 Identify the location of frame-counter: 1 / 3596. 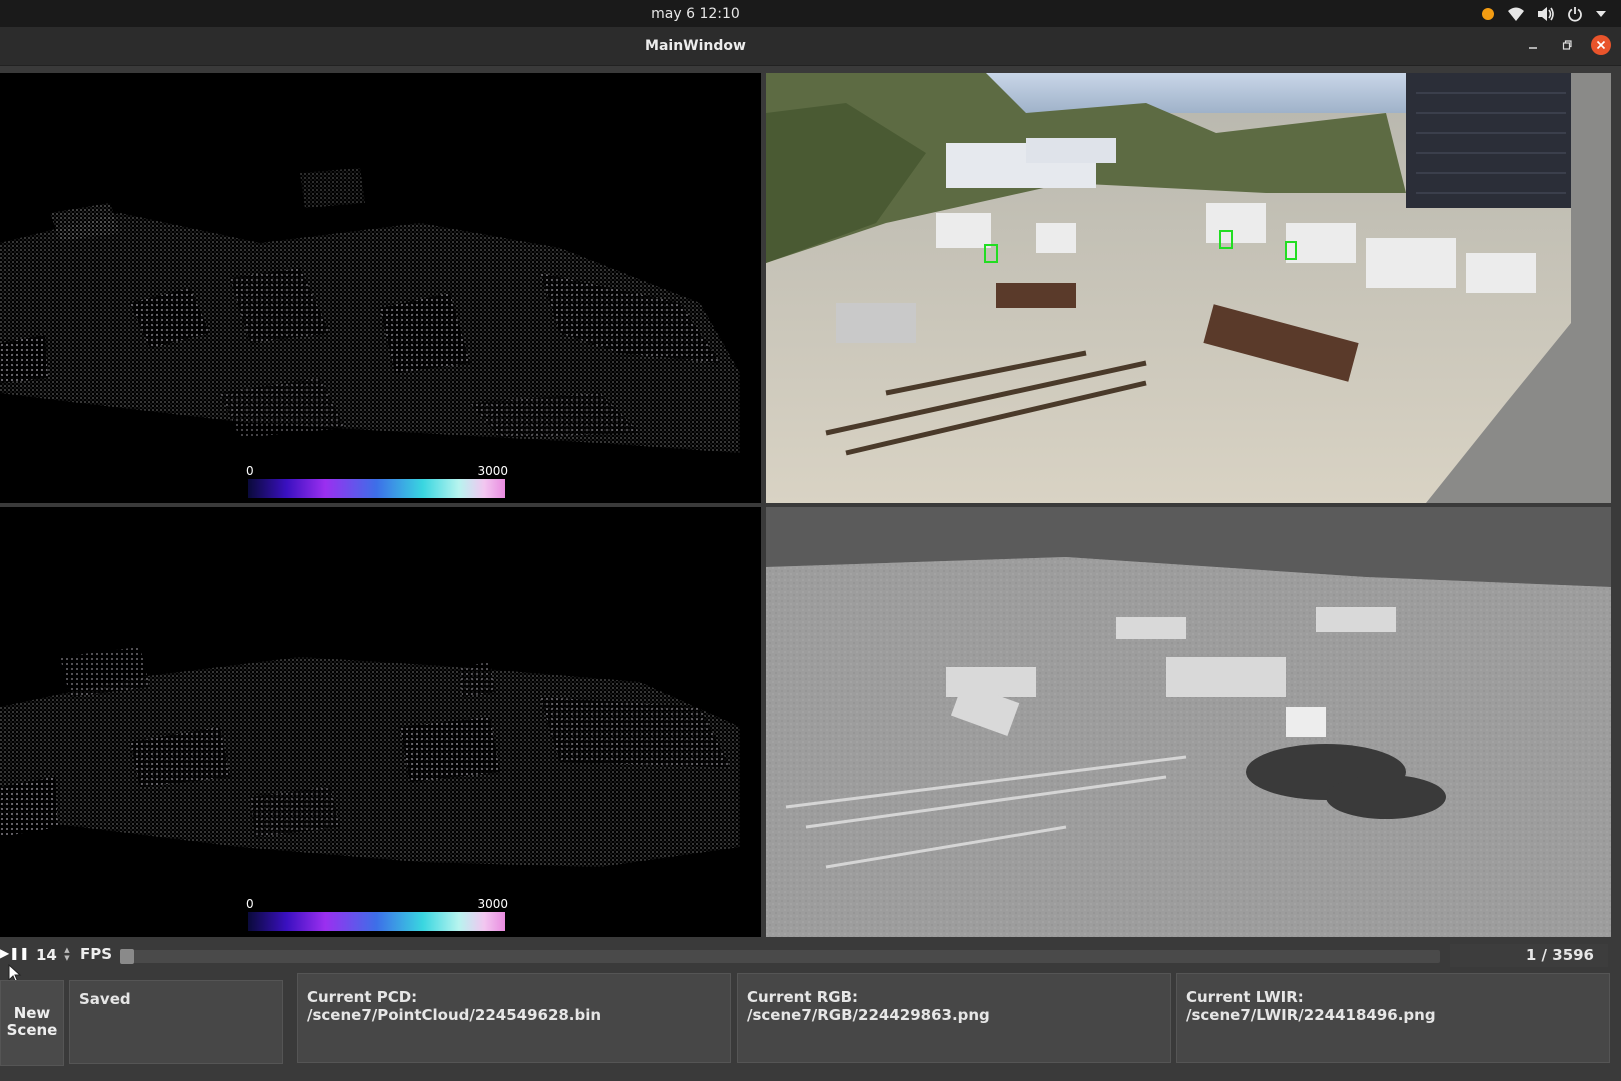
(1529, 955).